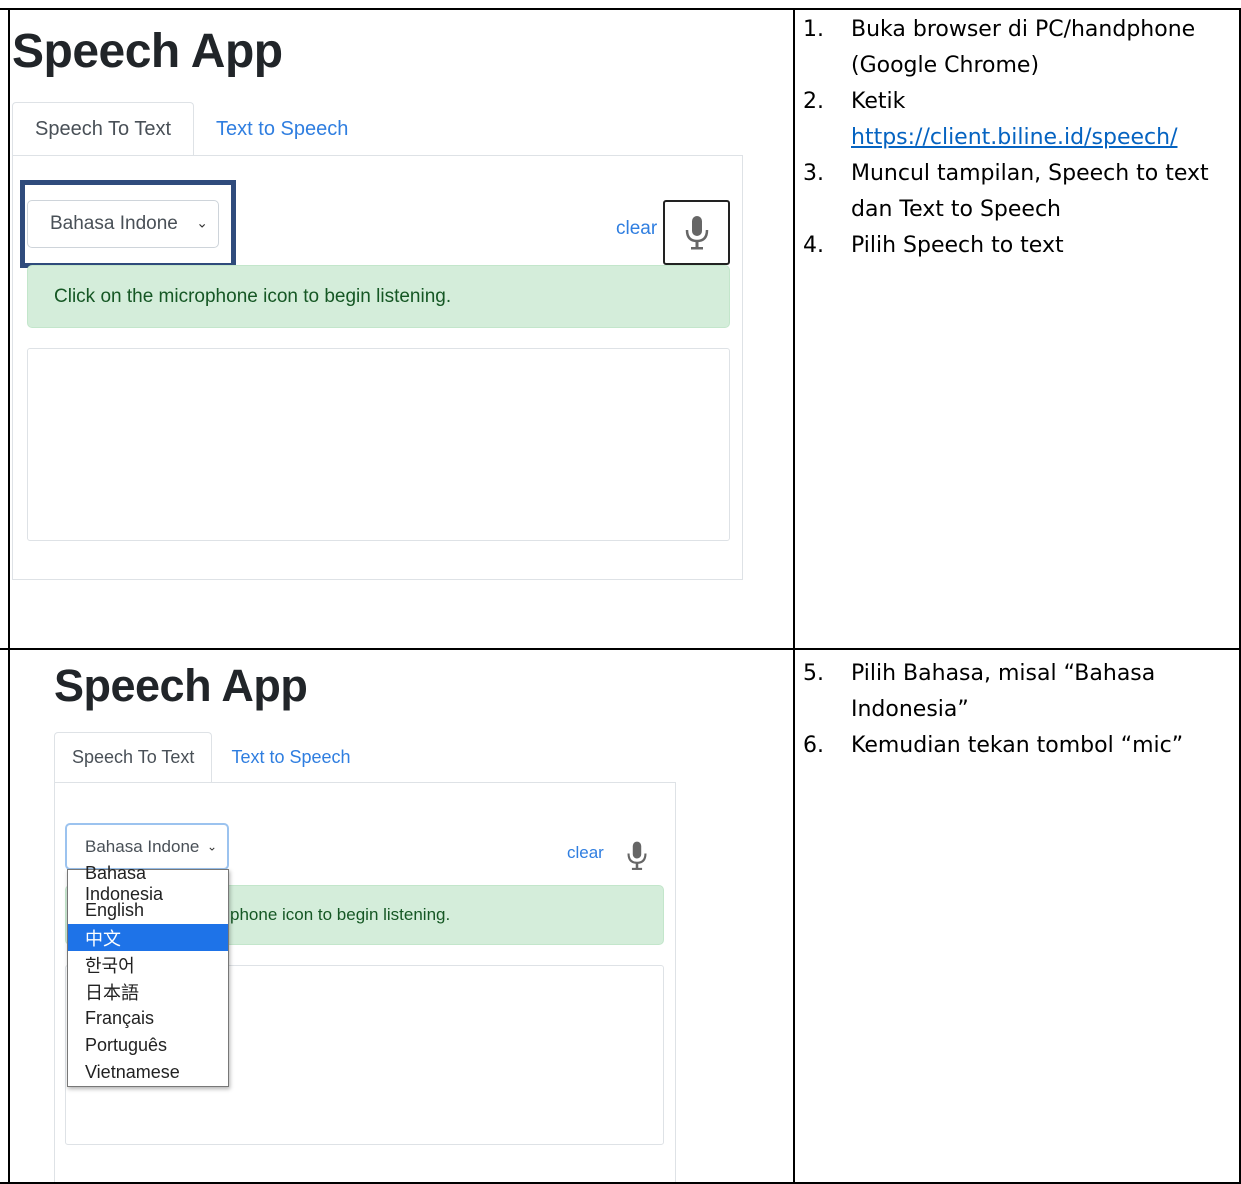 This screenshot has width=1241, height=1184. Describe the element at coordinates (148, 937) in the screenshot. I see `dropdown-option-chinese: 中文` at that location.